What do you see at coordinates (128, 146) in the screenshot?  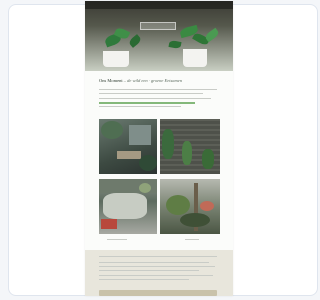 I see `photo-terrace` at bounding box center [128, 146].